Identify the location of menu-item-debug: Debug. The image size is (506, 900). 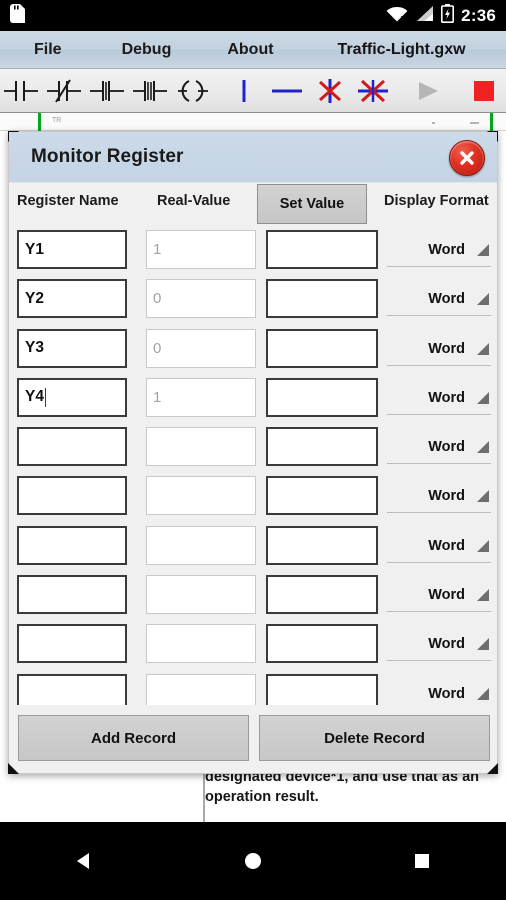
(147, 50).